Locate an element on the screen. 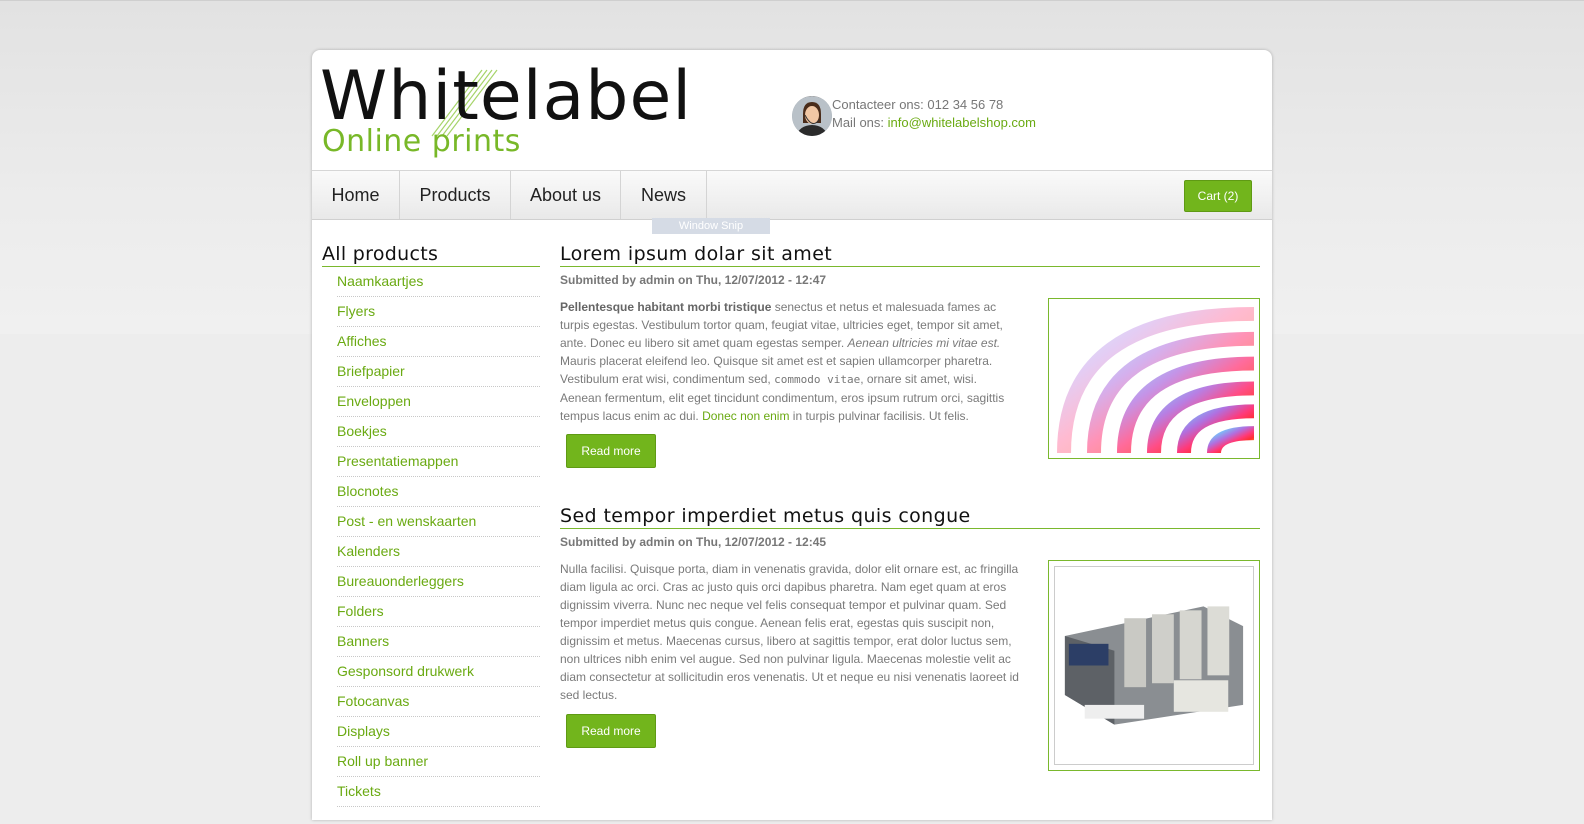  article-text: in turpis pulvinar facilisis. Ut felis. is located at coordinates (879, 416).